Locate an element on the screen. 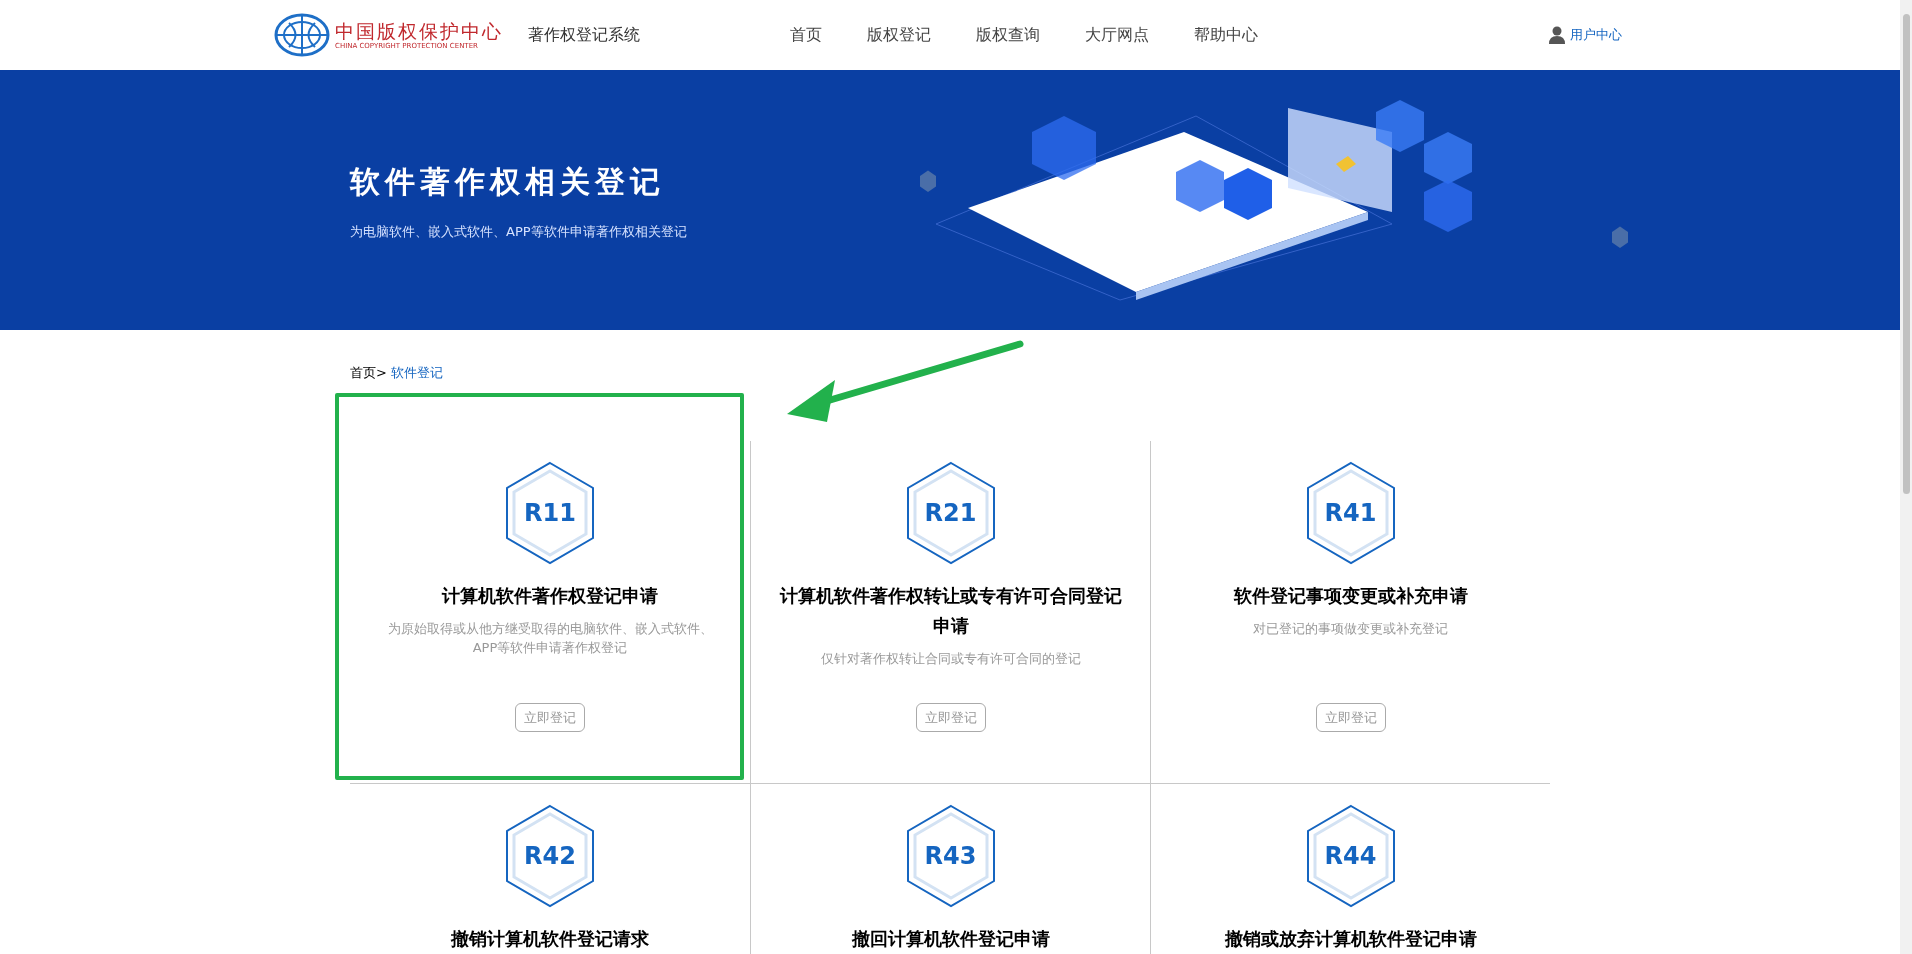 The width and height of the screenshot is (1912, 954). card-title: 计算机软件著作权转让或专有许可合同登记申请 is located at coordinates (950, 610).